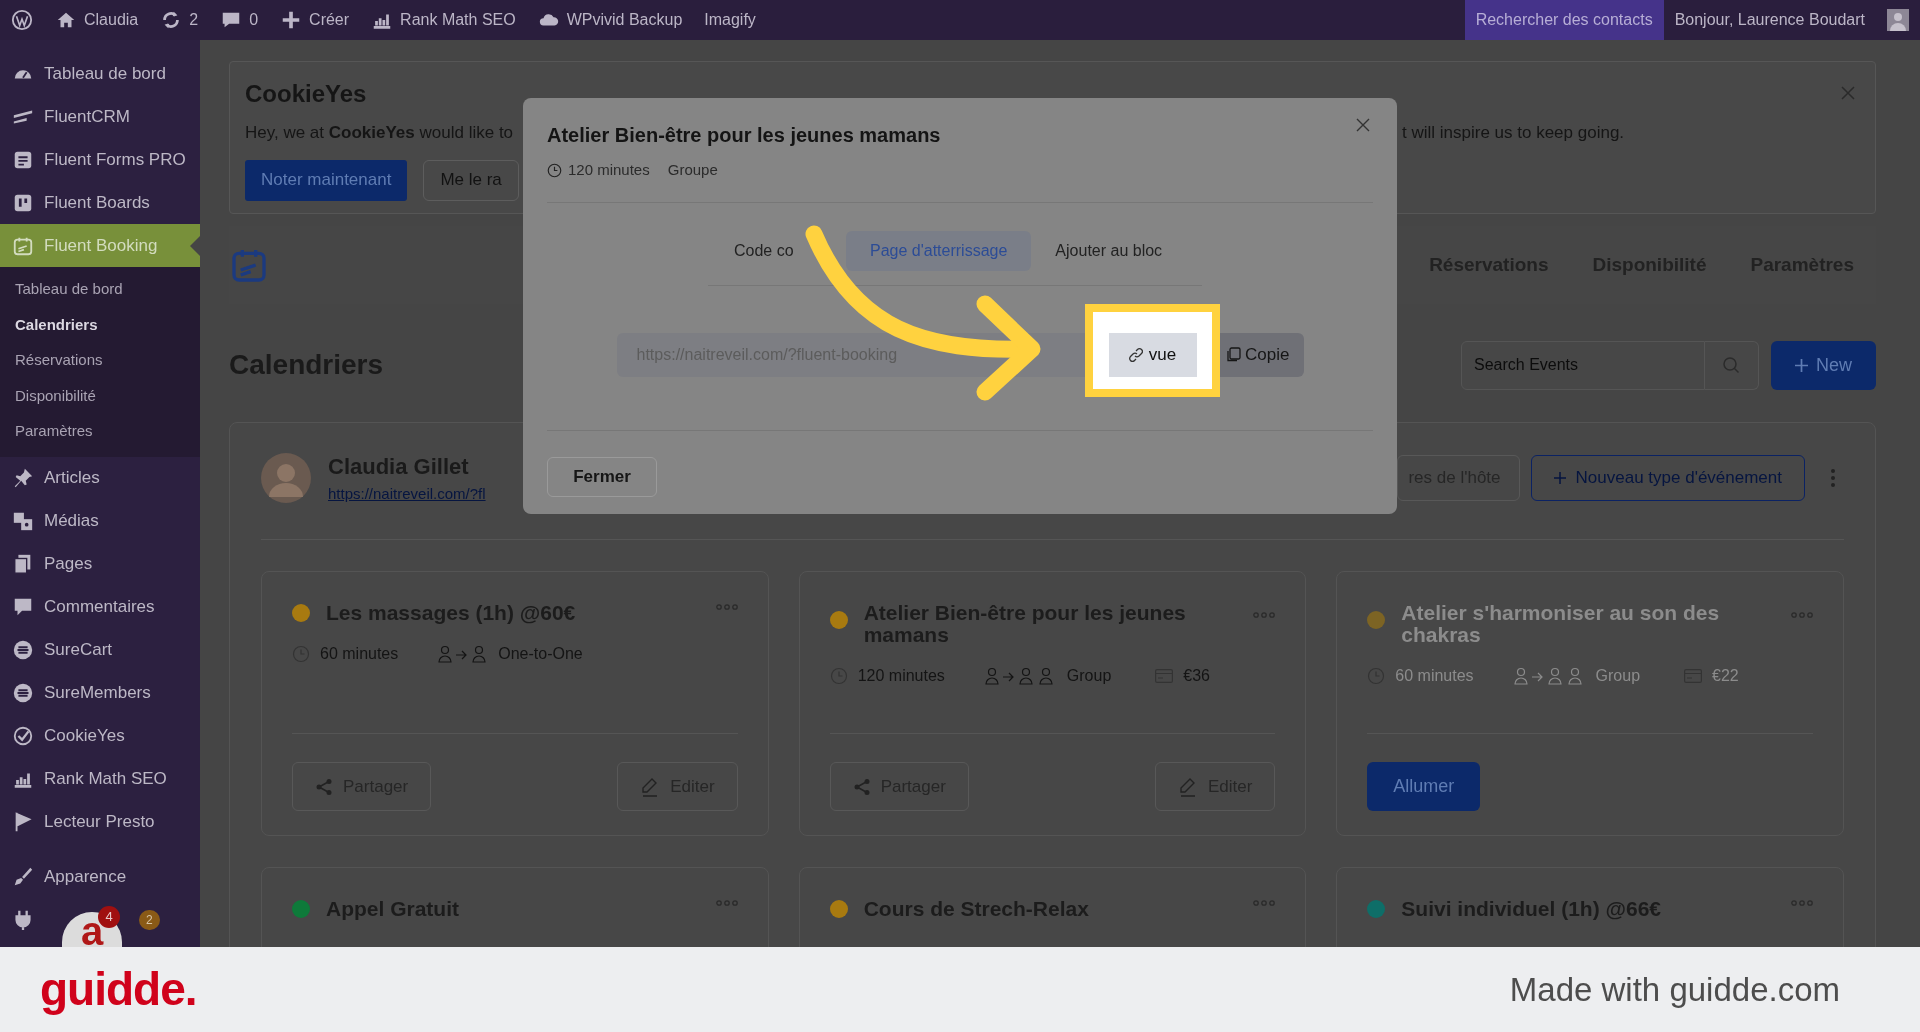  Describe the element at coordinates (315, 20) in the screenshot. I see `admin-bar-item: Créer` at that location.